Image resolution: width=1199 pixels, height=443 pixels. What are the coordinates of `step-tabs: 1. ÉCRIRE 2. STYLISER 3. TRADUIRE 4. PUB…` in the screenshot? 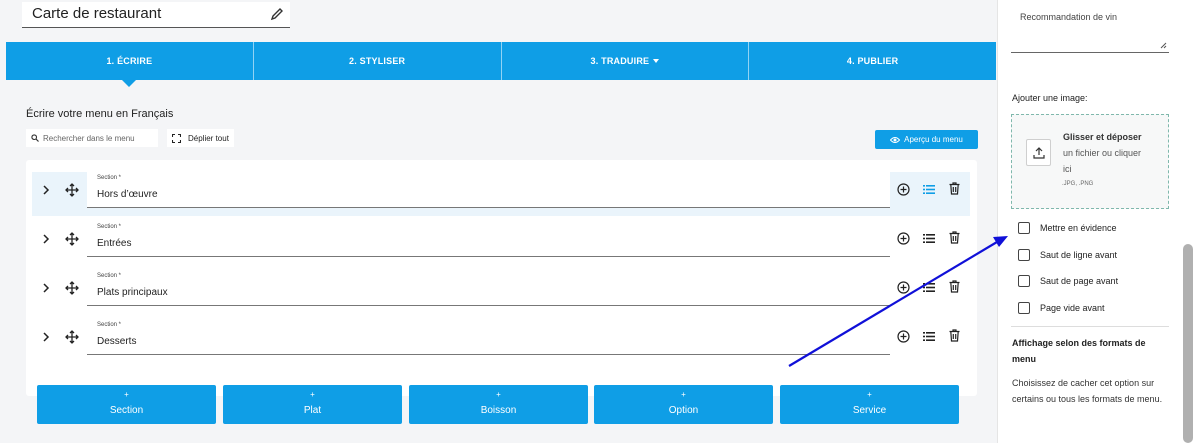 It's located at (501, 64).